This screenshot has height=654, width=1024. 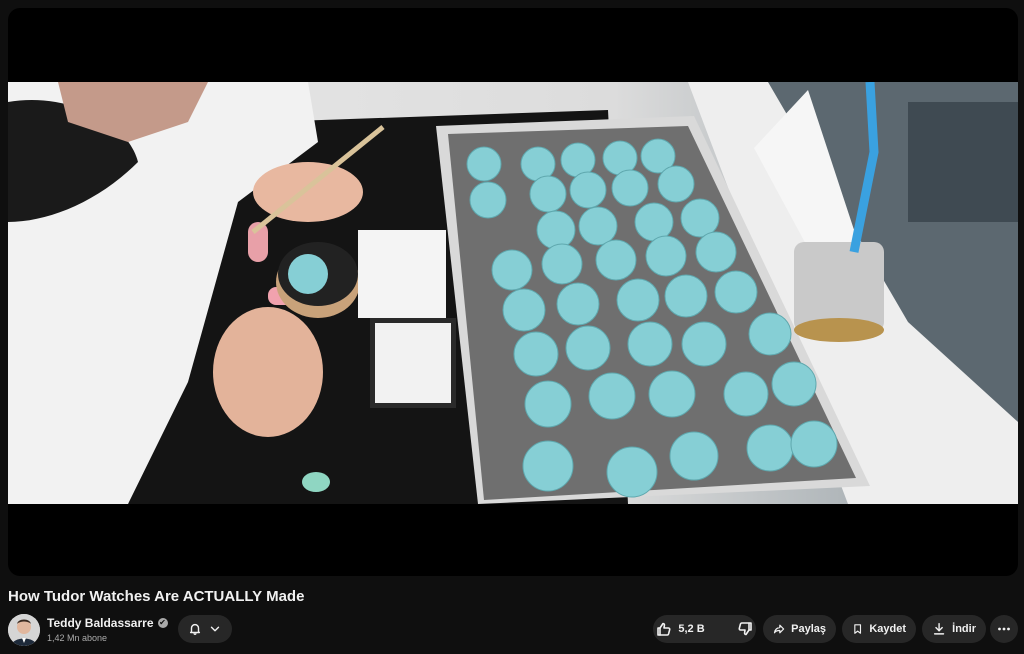 What do you see at coordinates (964, 629) in the screenshot?
I see `download-label: İndir` at bounding box center [964, 629].